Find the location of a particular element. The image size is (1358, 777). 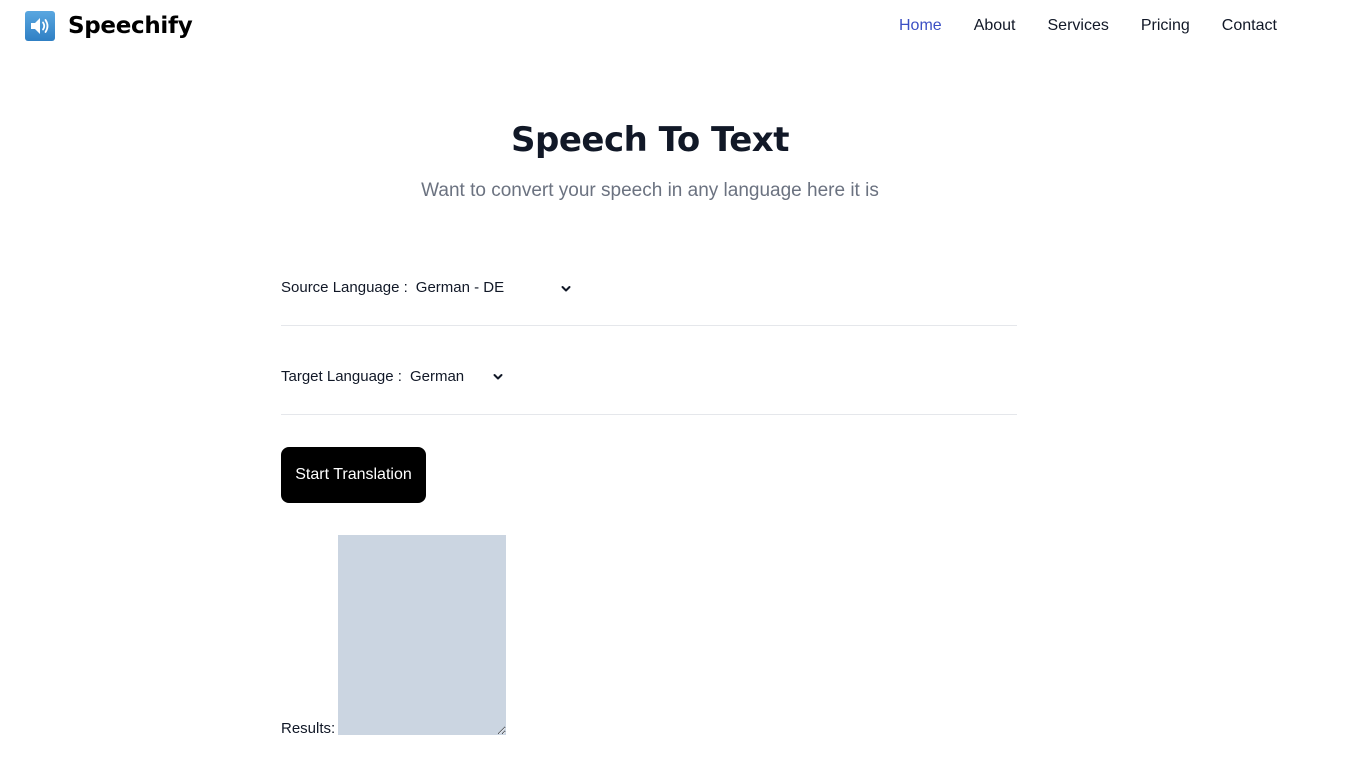

speaker-icon is located at coordinates (40, 26).